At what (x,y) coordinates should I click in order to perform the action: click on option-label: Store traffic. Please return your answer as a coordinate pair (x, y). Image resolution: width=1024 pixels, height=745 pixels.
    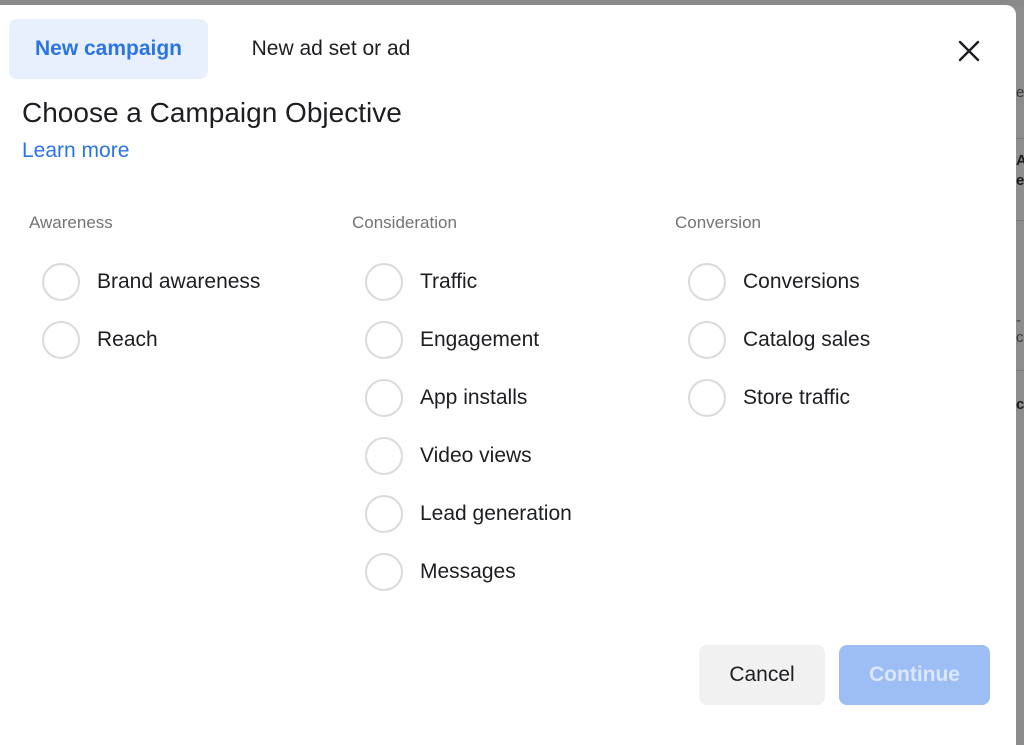
    Looking at the image, I should click on (796, 397).